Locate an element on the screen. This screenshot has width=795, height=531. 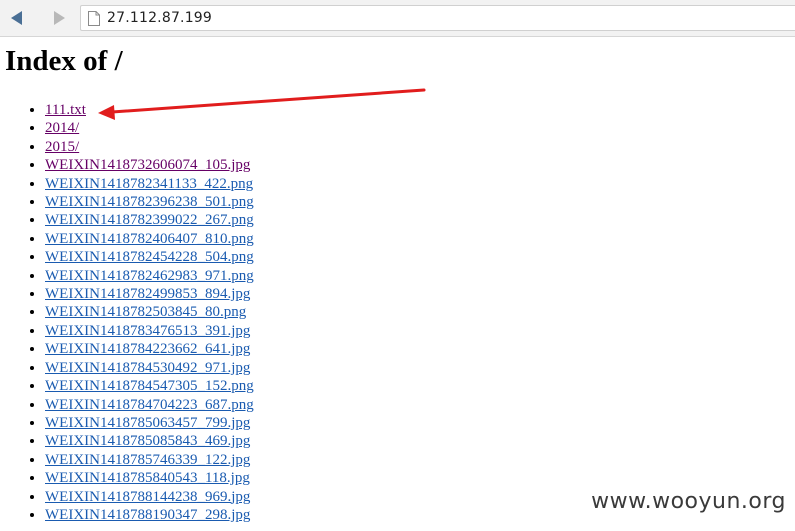
file-link: WEIXIN1418782503845_80.png is located at coordinates (145, 312).